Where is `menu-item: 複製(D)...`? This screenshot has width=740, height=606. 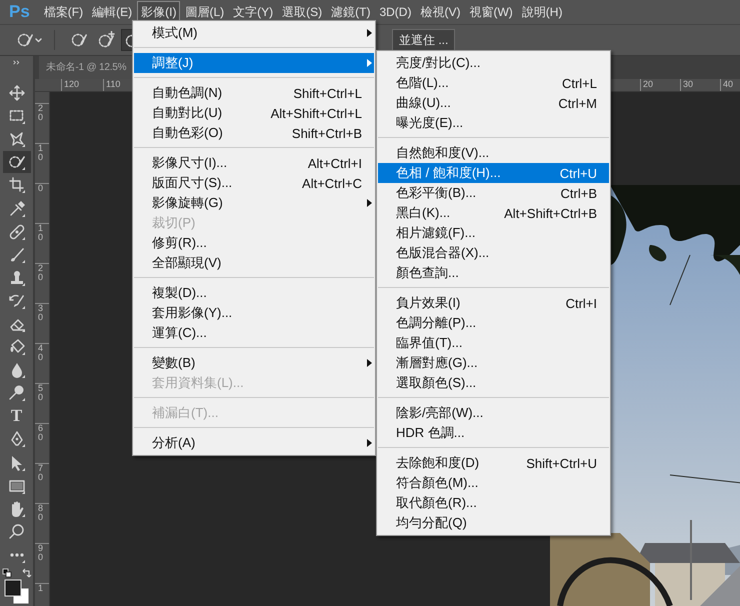
menu-item: 複製(D)... is located at coordinates (254, 293).